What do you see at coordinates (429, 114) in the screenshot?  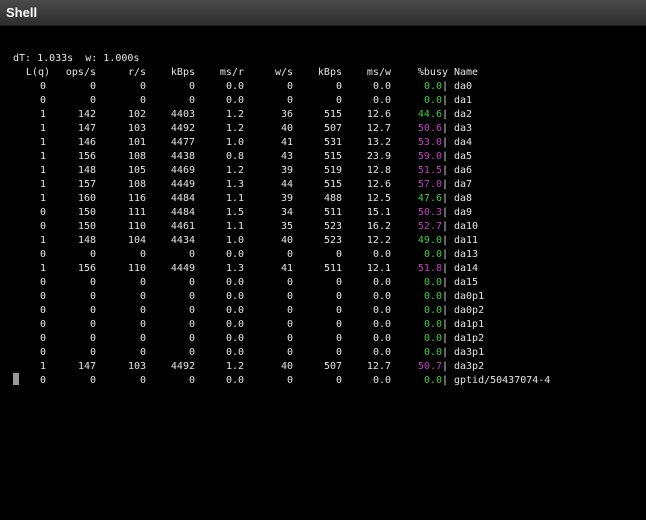 I see `busy-value: 44.6` at bounding box center [429, 114].